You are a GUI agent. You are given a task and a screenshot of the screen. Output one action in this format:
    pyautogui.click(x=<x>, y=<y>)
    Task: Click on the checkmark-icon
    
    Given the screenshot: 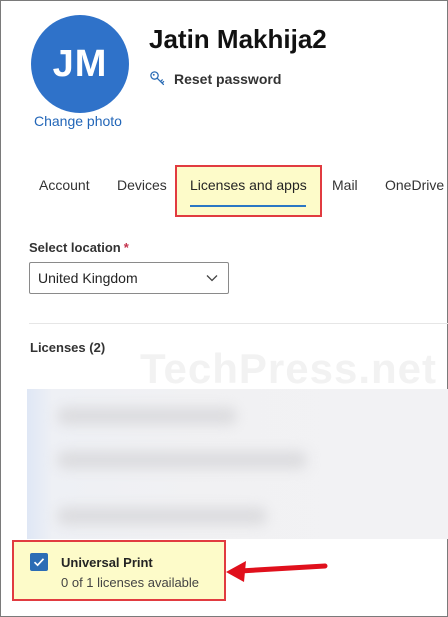 What is the action you would take?
    pyautogui.click(x=39, y=562)
    